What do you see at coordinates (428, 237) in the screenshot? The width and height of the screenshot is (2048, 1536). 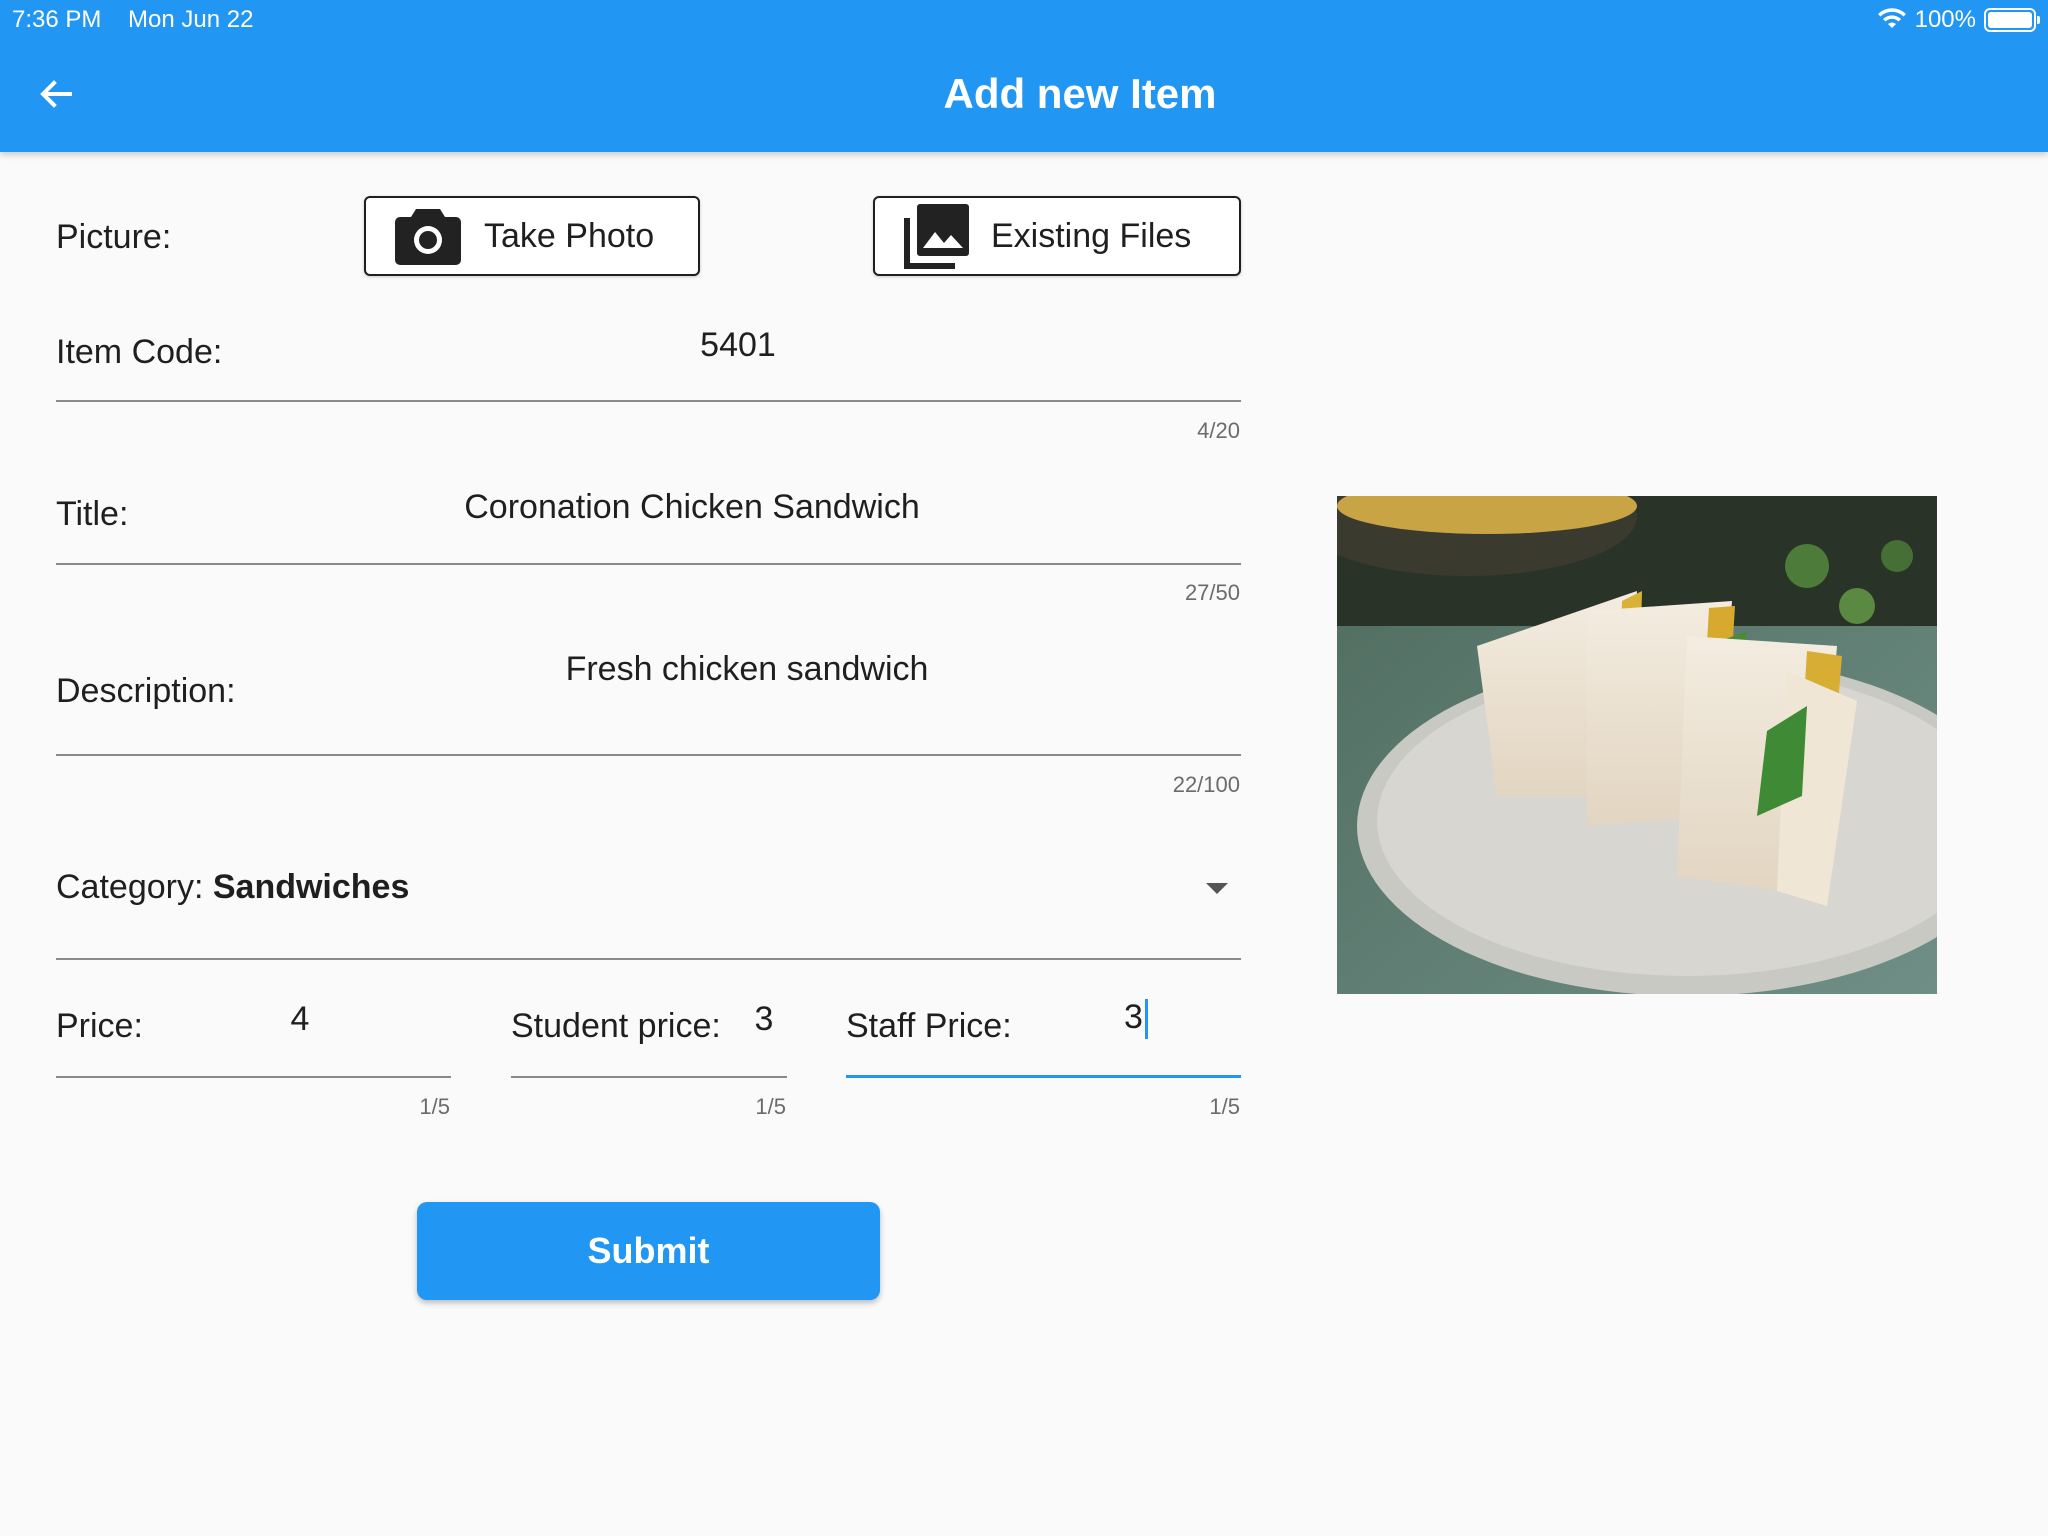 I see `camera-icon` at bounding box center [428, 237].